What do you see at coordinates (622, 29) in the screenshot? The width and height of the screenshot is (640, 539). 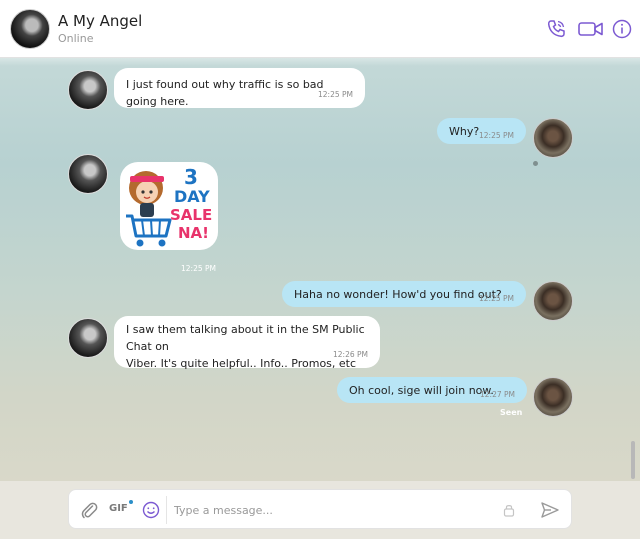 I see `info-icon` at bounding box center [622, 29].